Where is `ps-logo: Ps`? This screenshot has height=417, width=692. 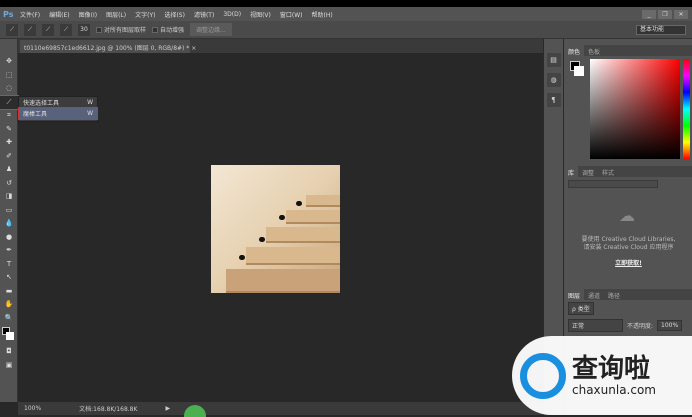
ps-logo: Ps is located at coordinates (8, 14).